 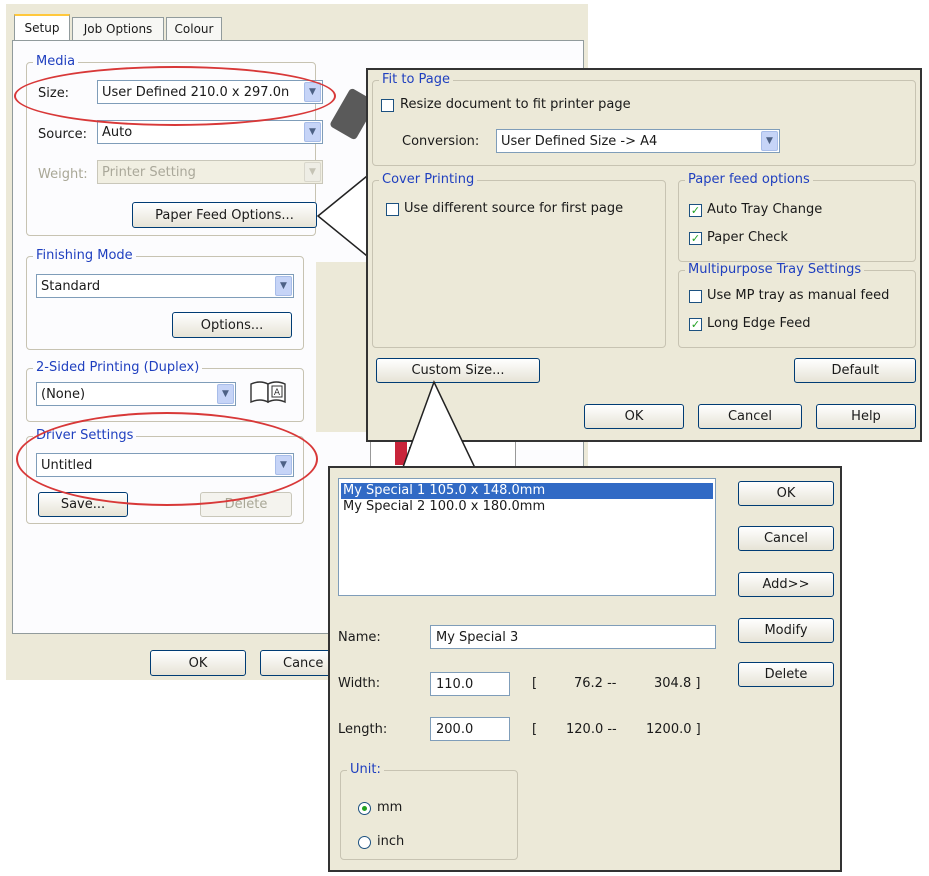 I want to click on length-field-value: 200.0, so click(x=455, y=729).